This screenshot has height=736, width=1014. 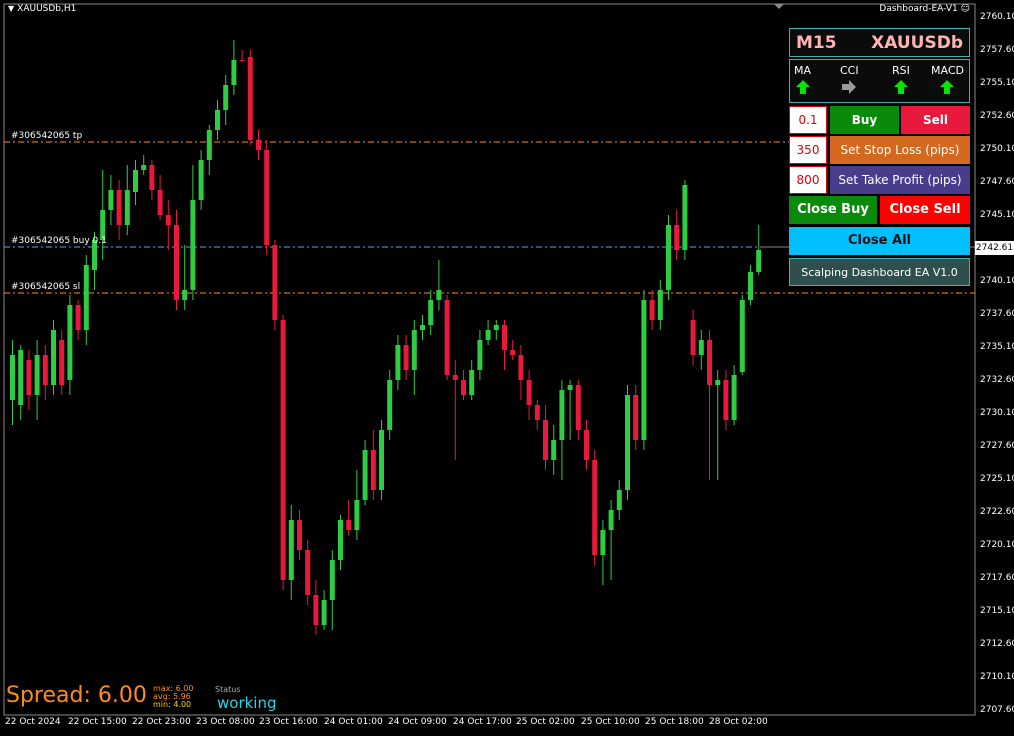 I want to click on price-tick-label: 2710.10, so click(x=997, y=677).